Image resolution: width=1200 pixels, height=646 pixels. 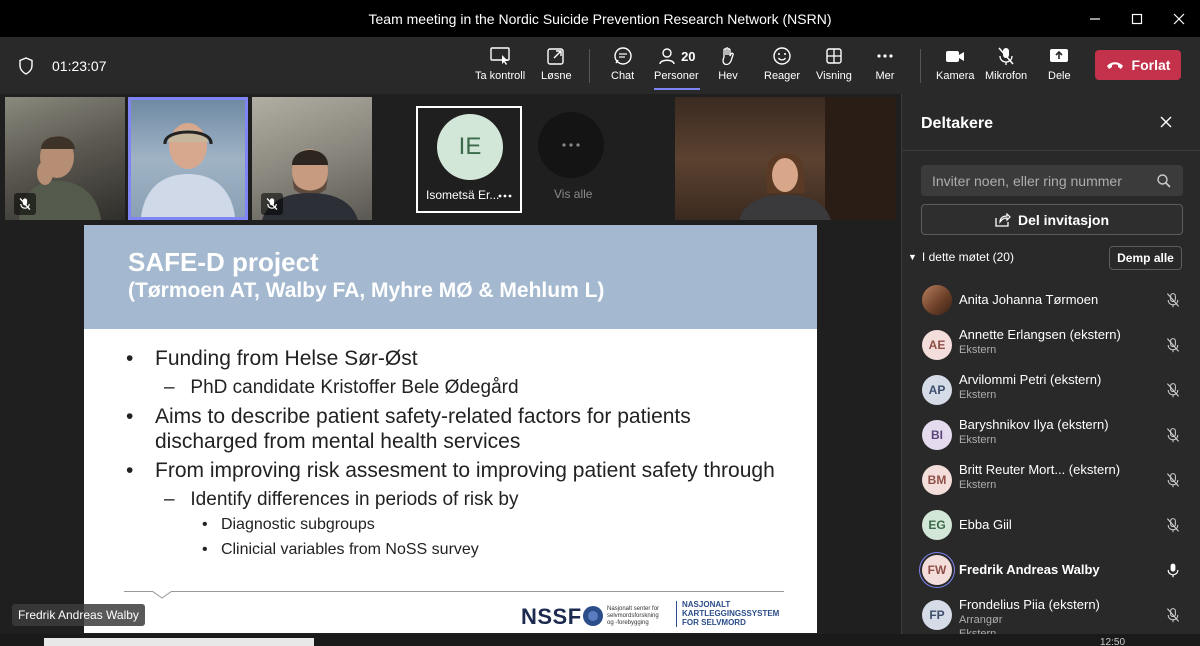 I want to click on take-control-button: Ta kontroll, so click(x=500, y=70).